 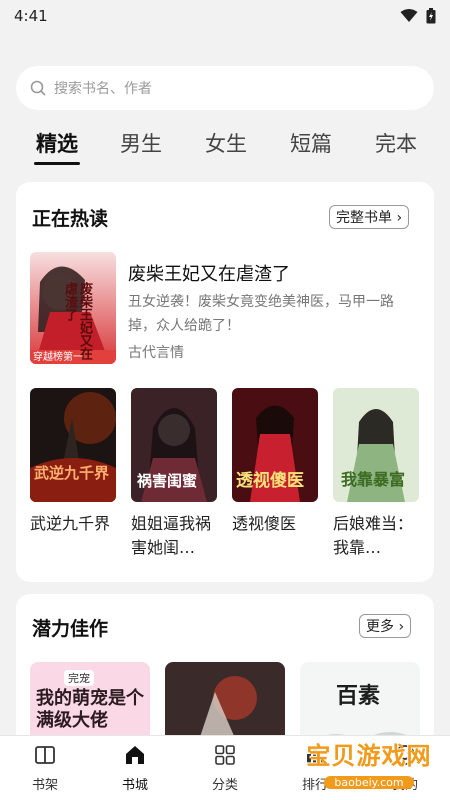 I want to click on nav-label: 分类, so click(x=224, y=785).